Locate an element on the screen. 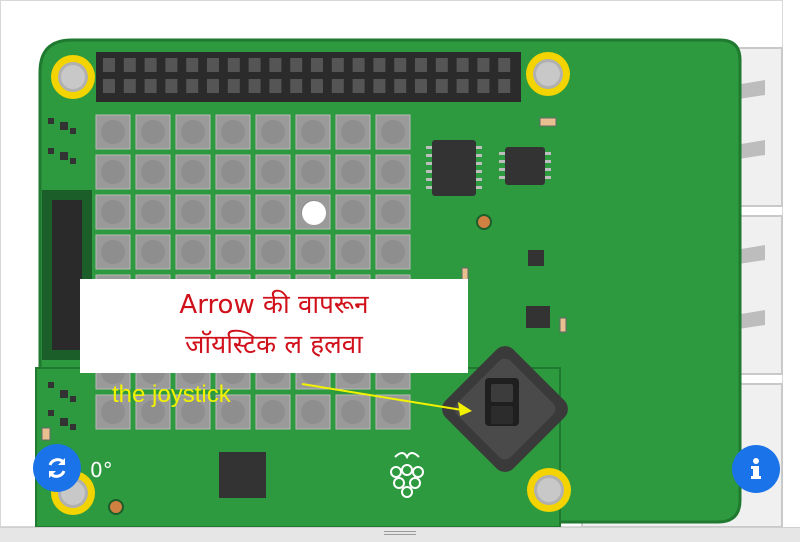 The image size is (800, 542). gpio-header is located at coordinates (308, 77).